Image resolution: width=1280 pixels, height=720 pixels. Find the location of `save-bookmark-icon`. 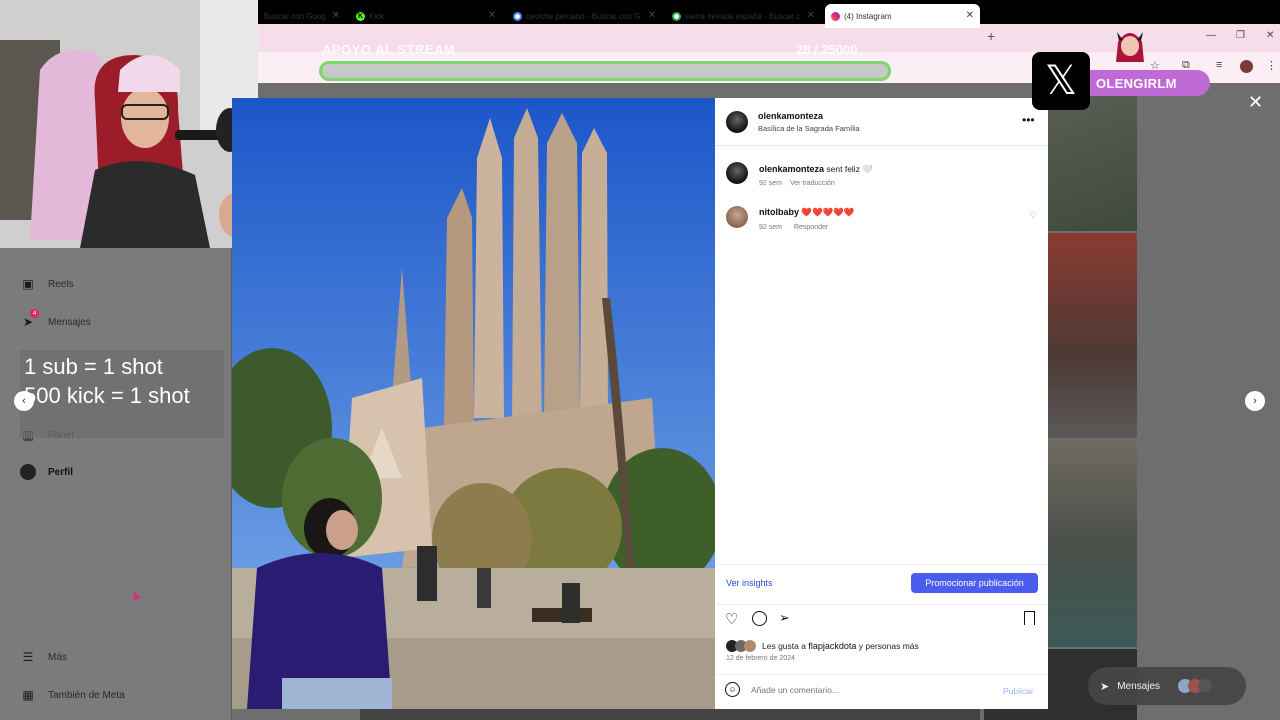

save-bookmark-icon is located at coordinates (1029, 618).